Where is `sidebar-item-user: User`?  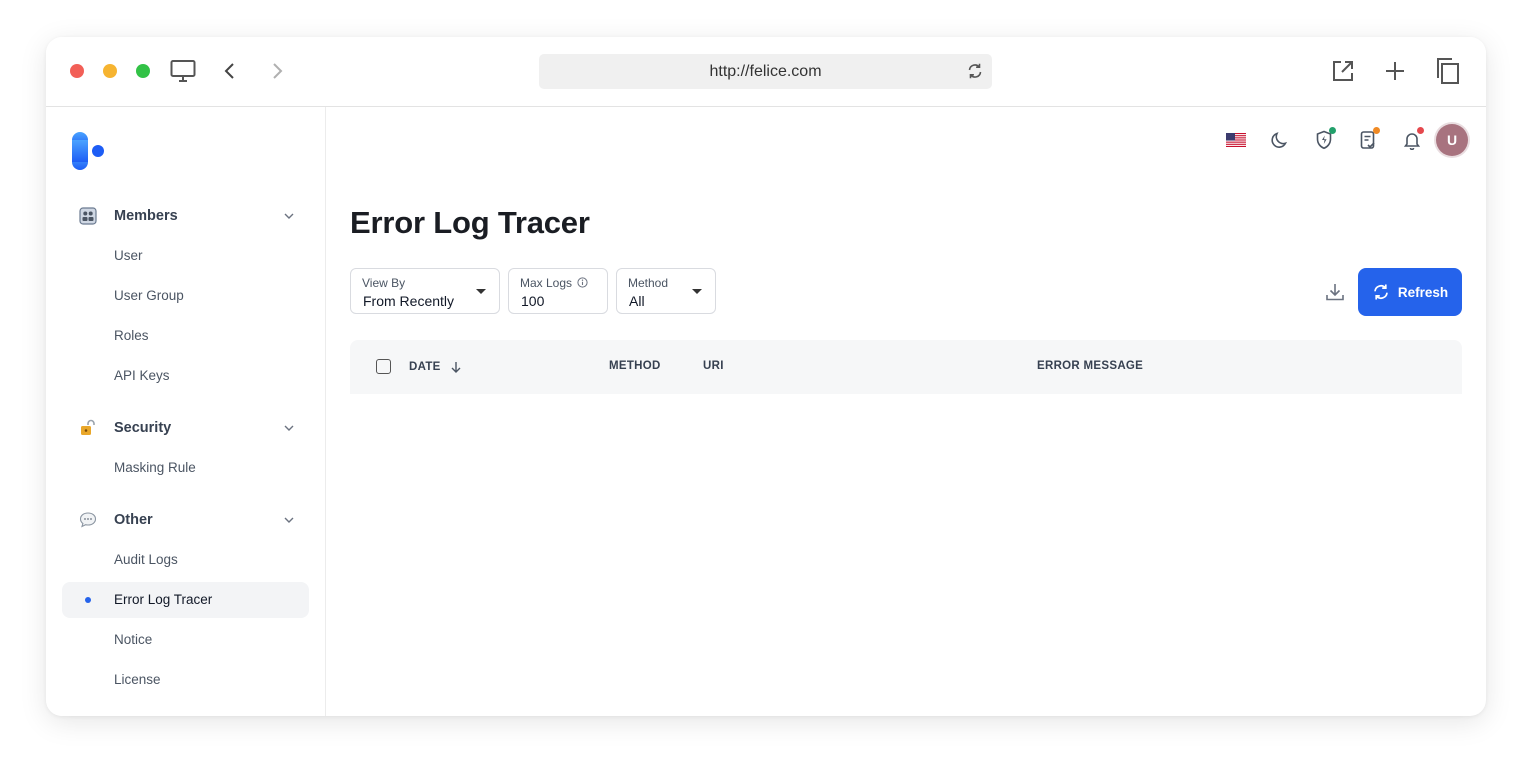 sidebar-item-user: User is located at coordinates (185, 256).